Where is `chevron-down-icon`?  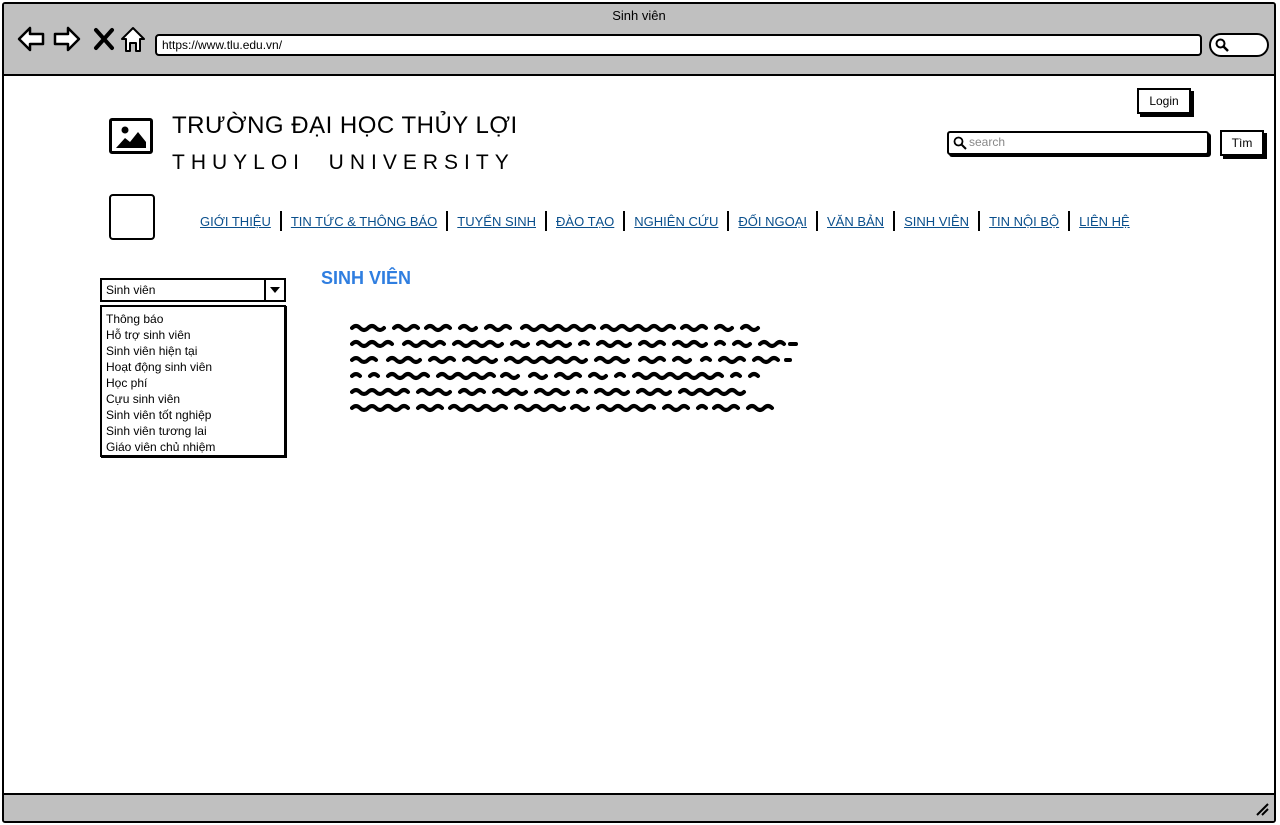 chevron-down-icon is located at coordinates (275, 290).